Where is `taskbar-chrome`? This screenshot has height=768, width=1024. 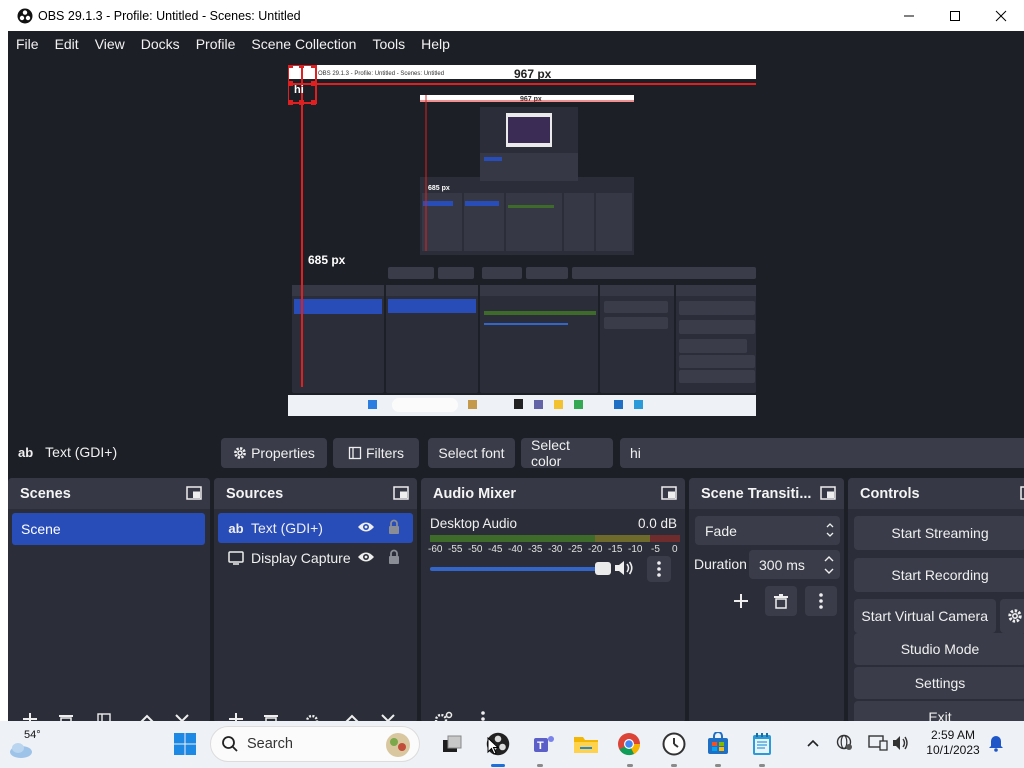 taskbar-chrome is located at coordinates (629, 744).